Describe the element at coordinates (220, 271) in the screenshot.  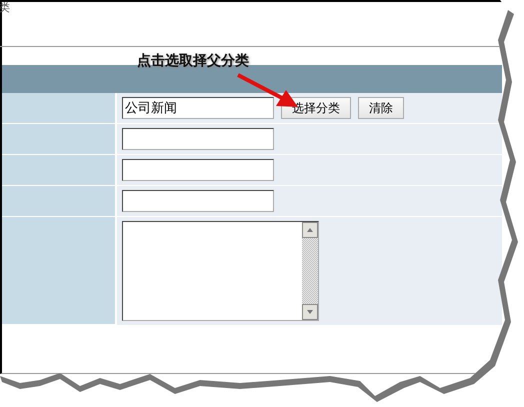
I see `textarea-field` at that location.